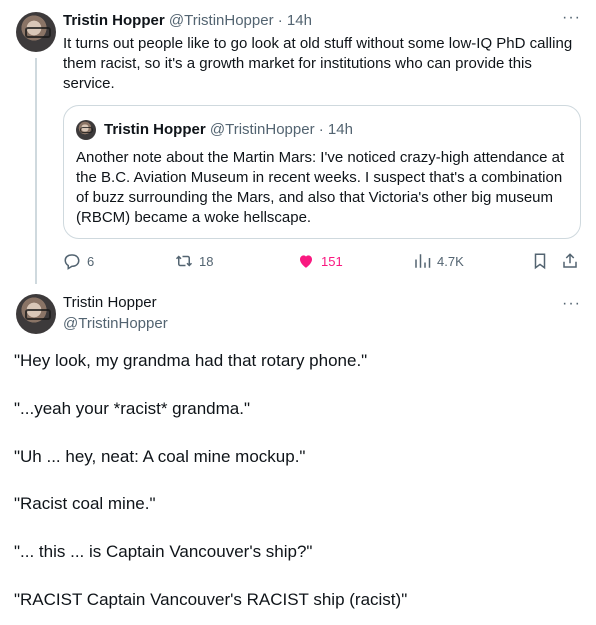 The height and width of the screenshot is (625, 596). Describe the element at coordinates (332, 261) in the screenshot. I see `like-count: 151` at that location.